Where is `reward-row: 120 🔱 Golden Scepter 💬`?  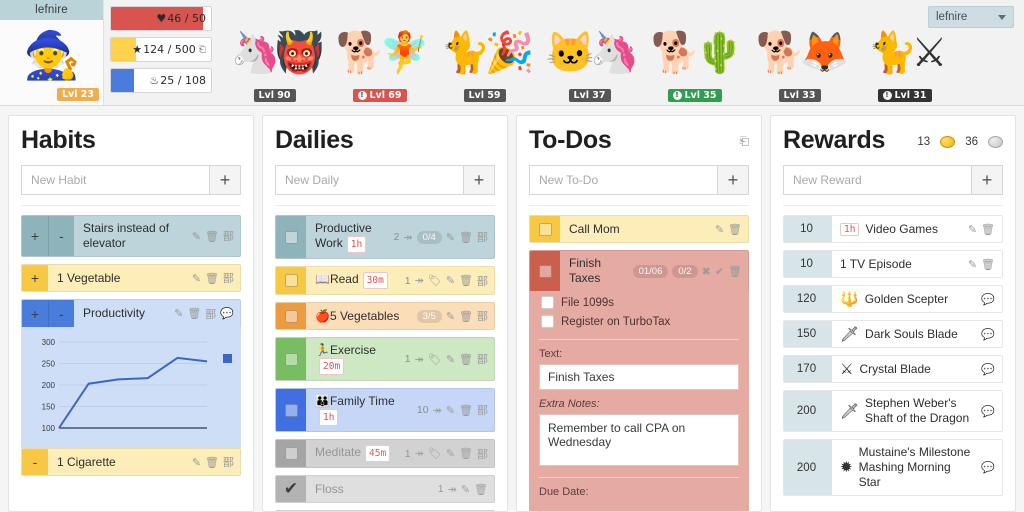
reward-row: 120 🔱 Golden Scepter 💬 is located at coordinates (893, 299).